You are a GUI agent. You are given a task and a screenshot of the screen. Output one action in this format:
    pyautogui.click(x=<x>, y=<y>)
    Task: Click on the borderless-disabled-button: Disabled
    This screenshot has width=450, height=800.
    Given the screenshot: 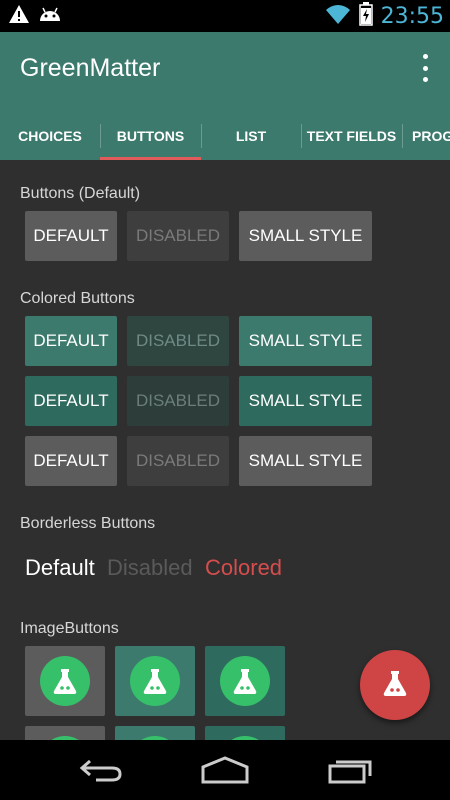 What is the action you would take?
    pyautogui.click(x=150, y=567)
    